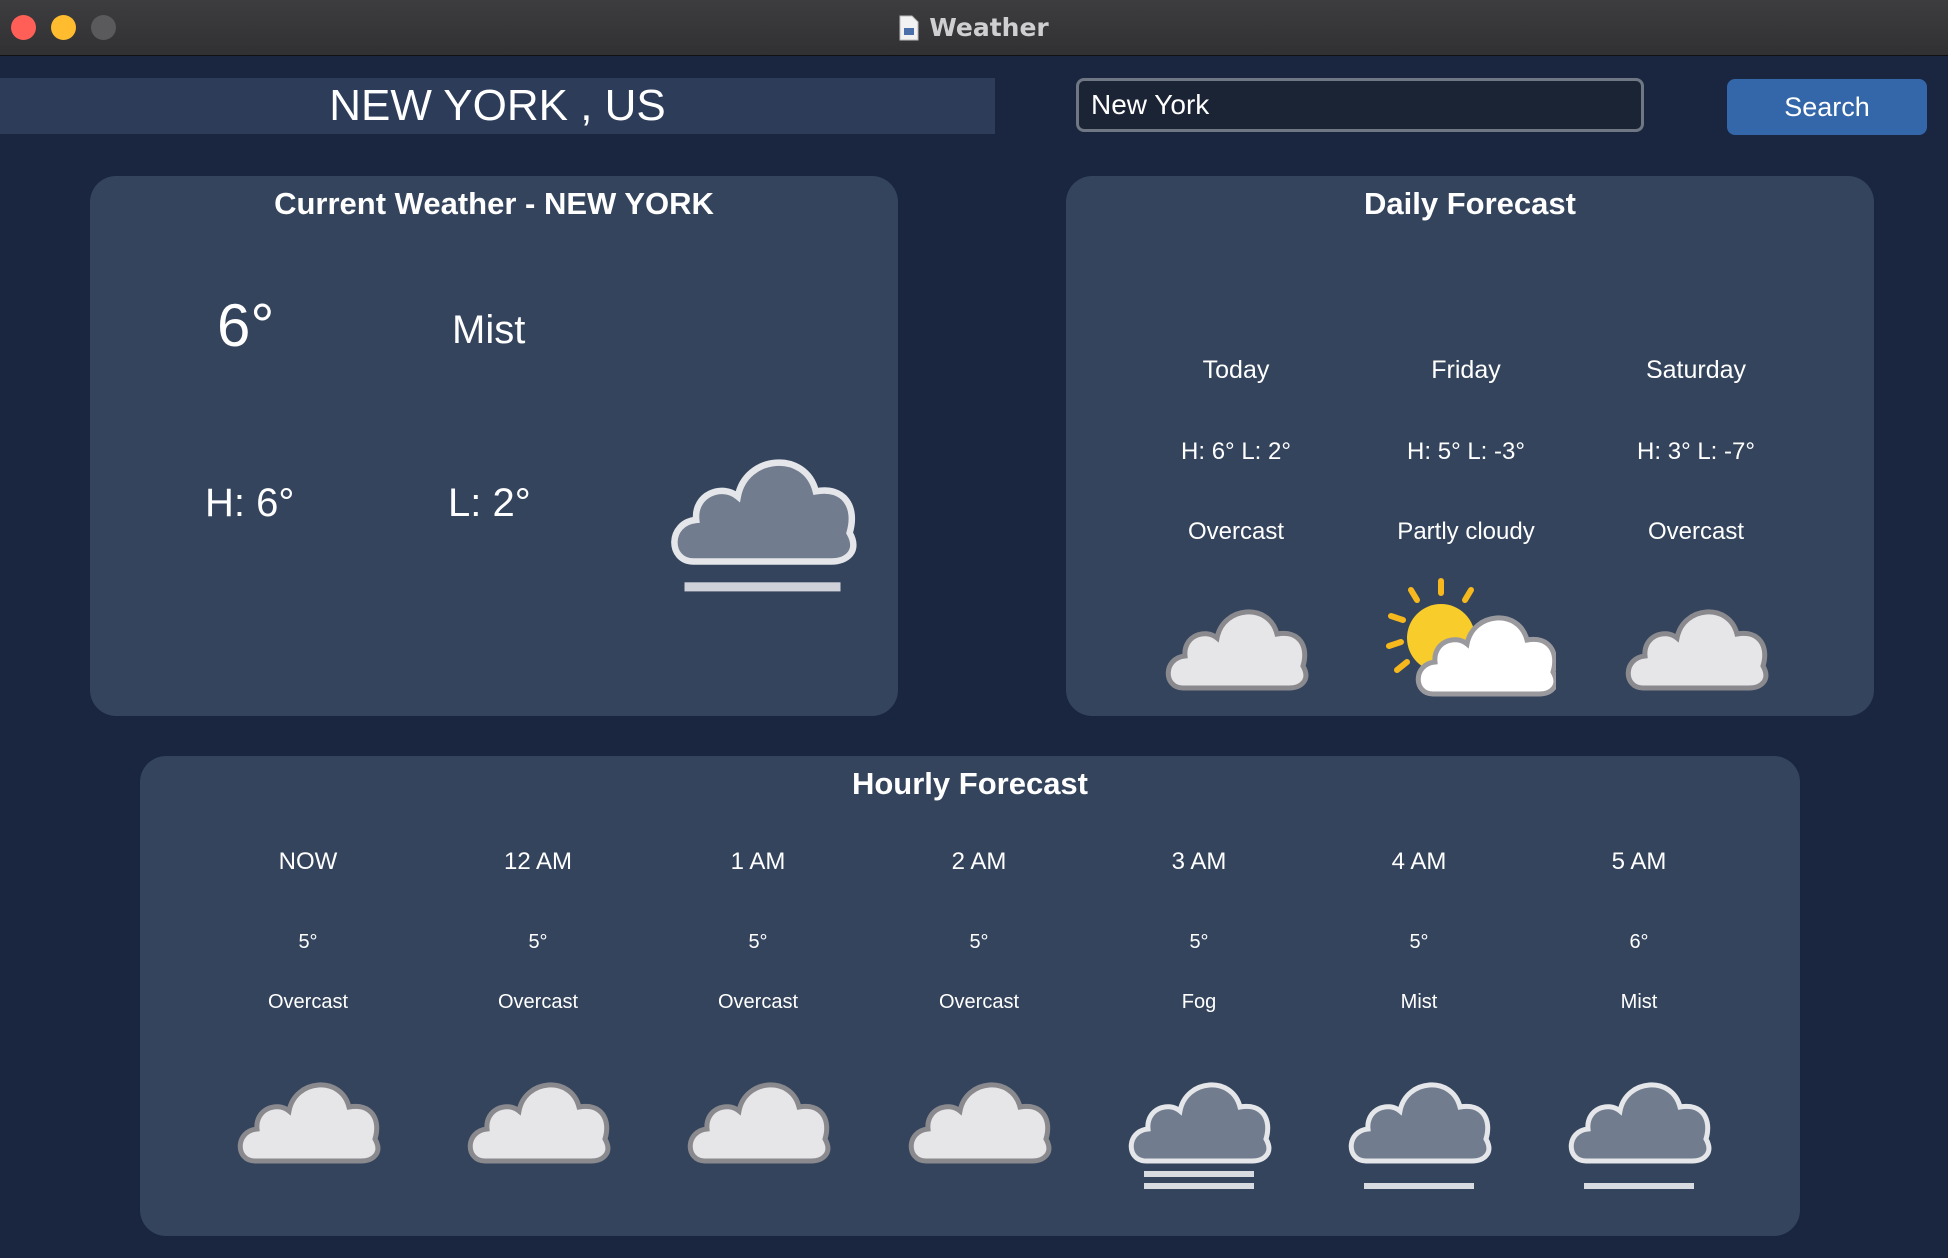  What do you see at coordinates (1466, 531) in the screenshot?
I see `daily-condition: Partly cloudy` at bounding box center [1466, 531].